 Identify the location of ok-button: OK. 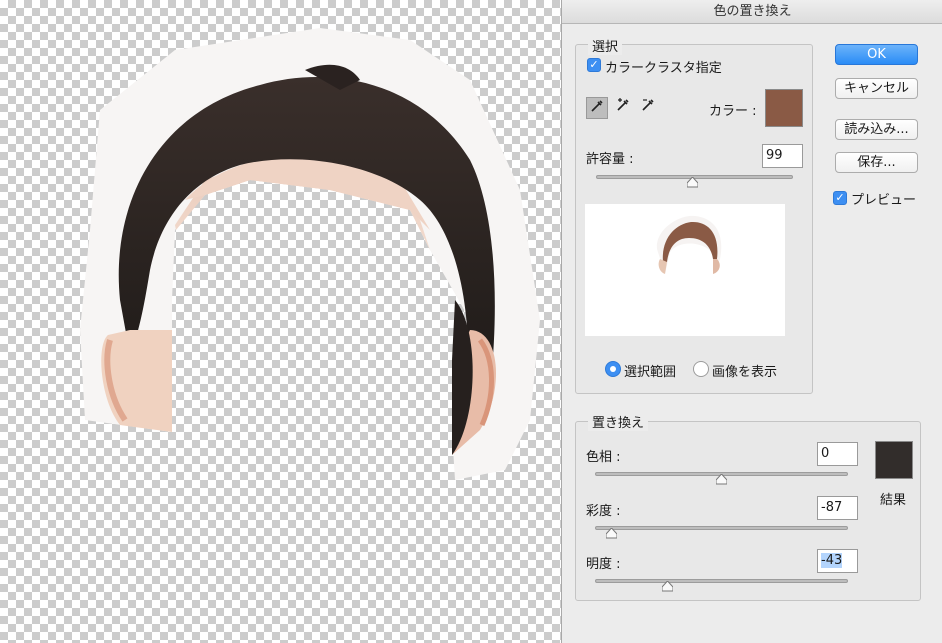
(876, 54).